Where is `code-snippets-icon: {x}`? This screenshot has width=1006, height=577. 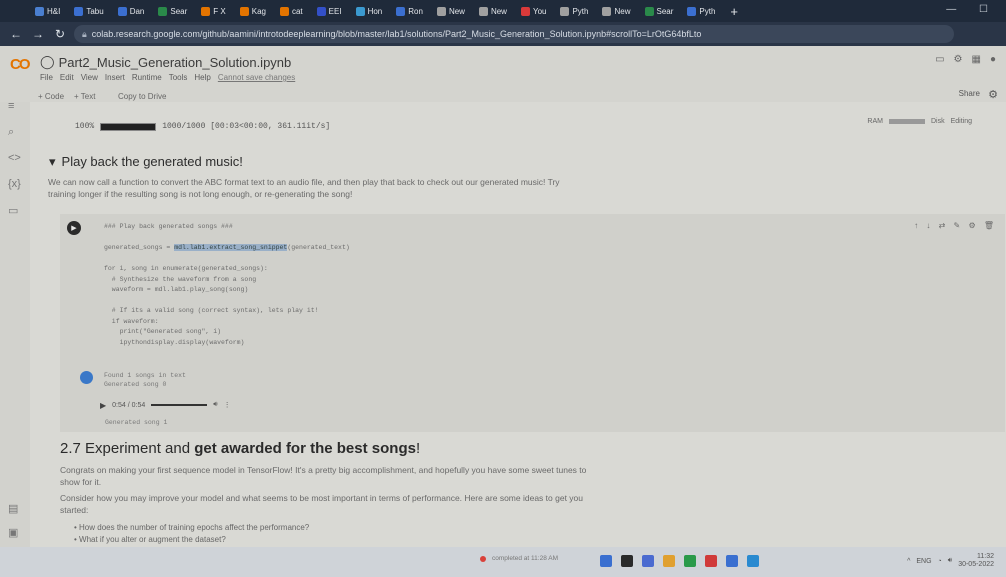
code-snippets-icon: {x} is located at coordinates (14, 184).